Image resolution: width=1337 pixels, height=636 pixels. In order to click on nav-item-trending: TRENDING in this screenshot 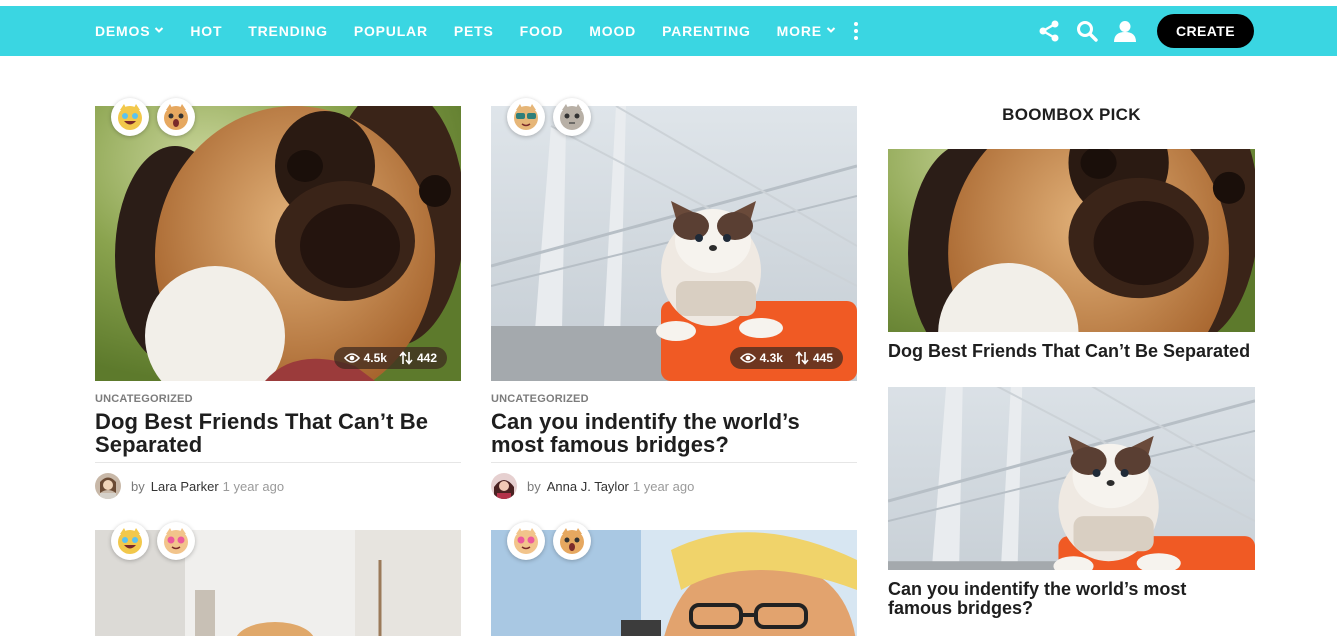, I will do `click(288, 31)`.